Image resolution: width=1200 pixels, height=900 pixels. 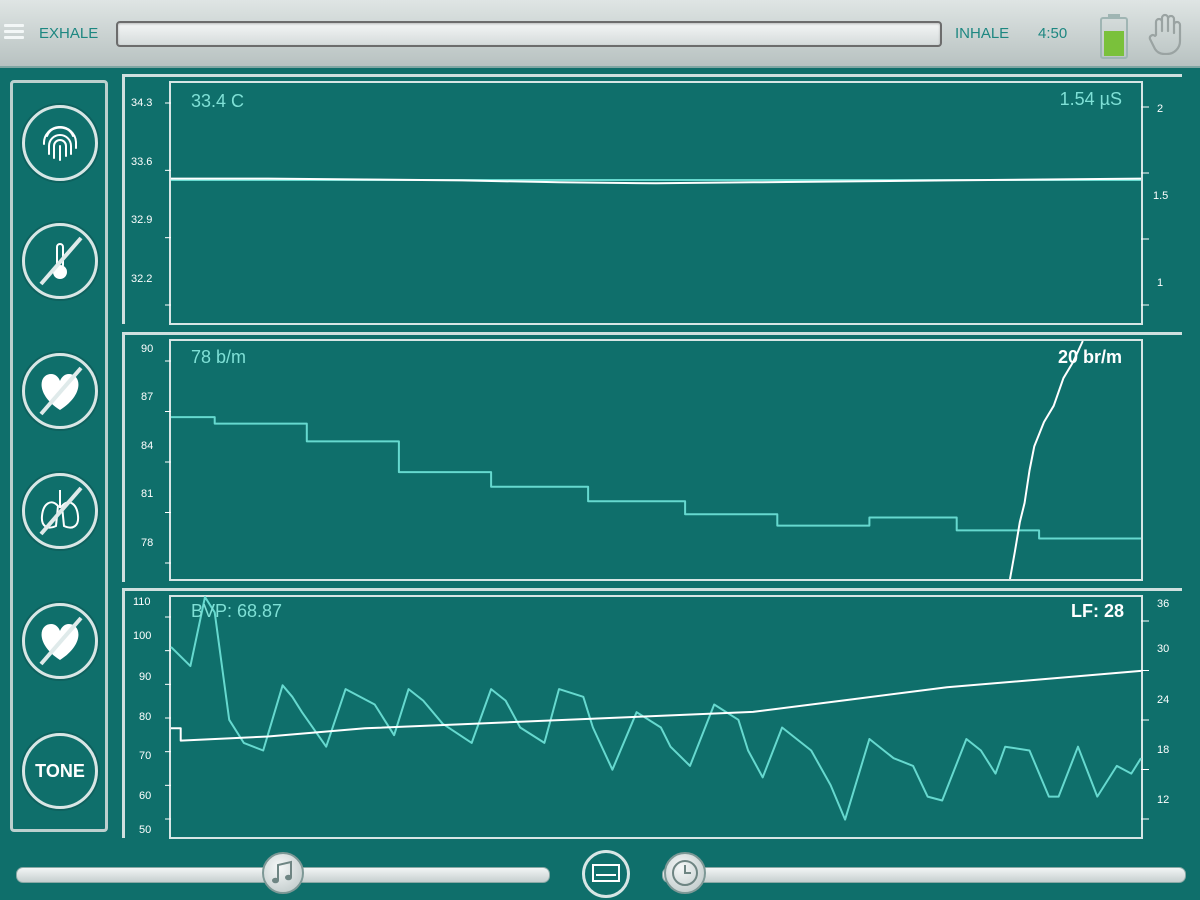 I want to click on breath-pacer-bar, so click(x=529, y=34).